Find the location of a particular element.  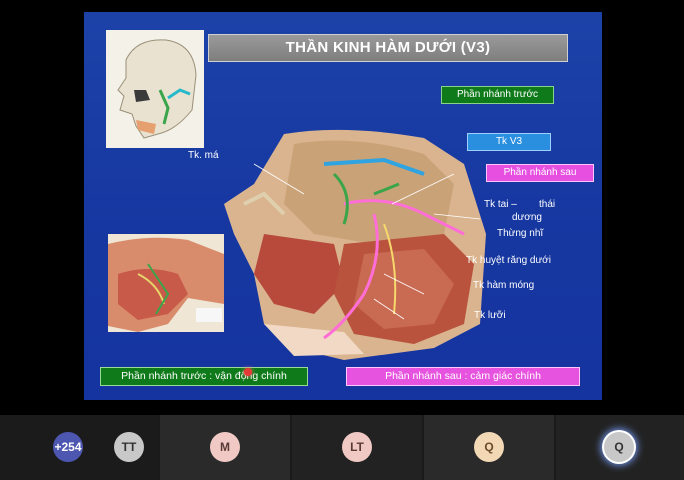

footer-posterior-branch: Phần nhánh sau : cảm giác chính is located at coordinates (463, 376).